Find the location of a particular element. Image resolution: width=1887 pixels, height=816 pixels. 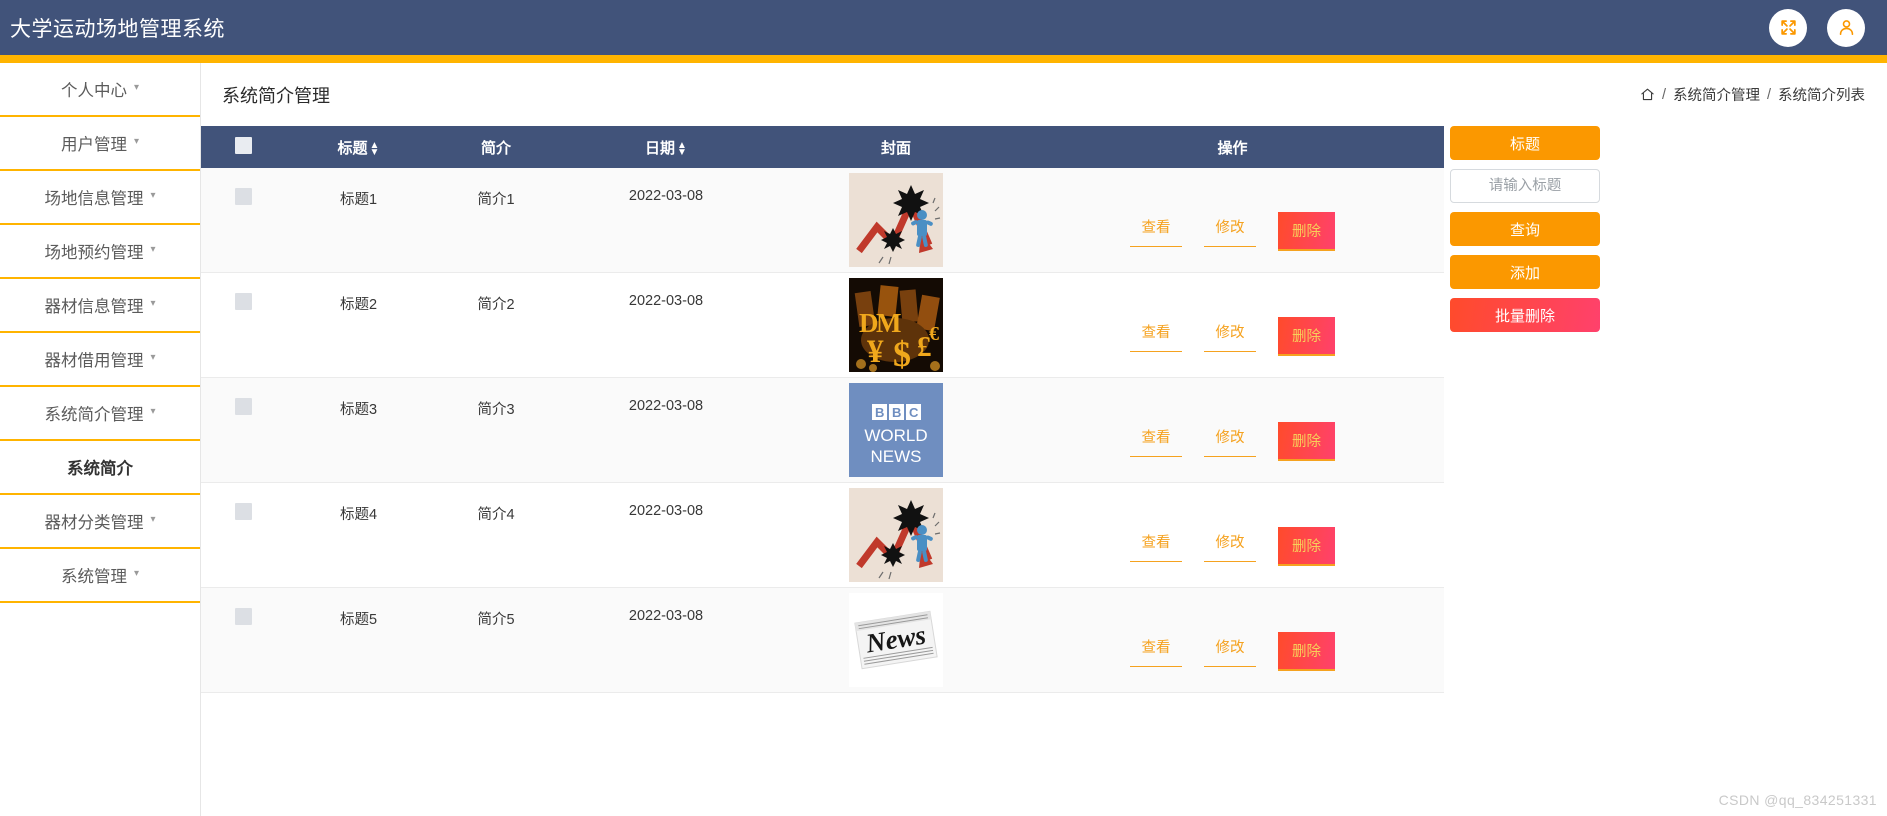

sidebar-item-system-intro-management: 系统简介管理 ▾ is located at coordinates (100, 414).